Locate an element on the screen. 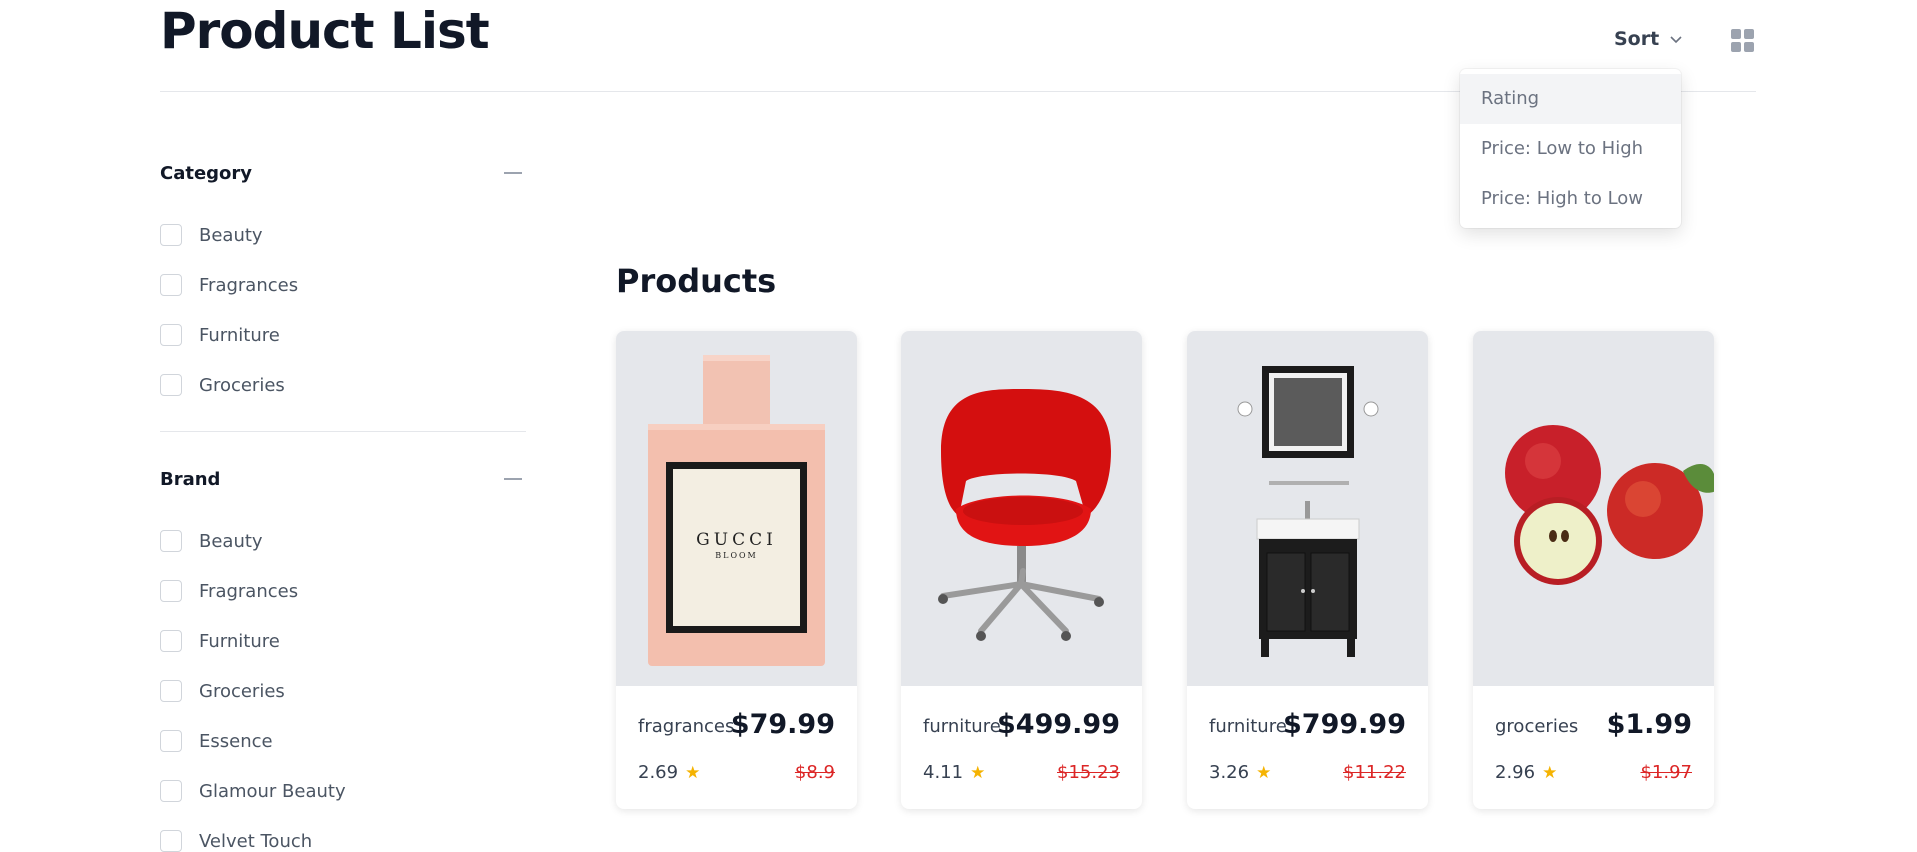 The height and width of the screenshot is (852, 1917). brand-option-furniture: Furniture is located at coordinates (343, 641).